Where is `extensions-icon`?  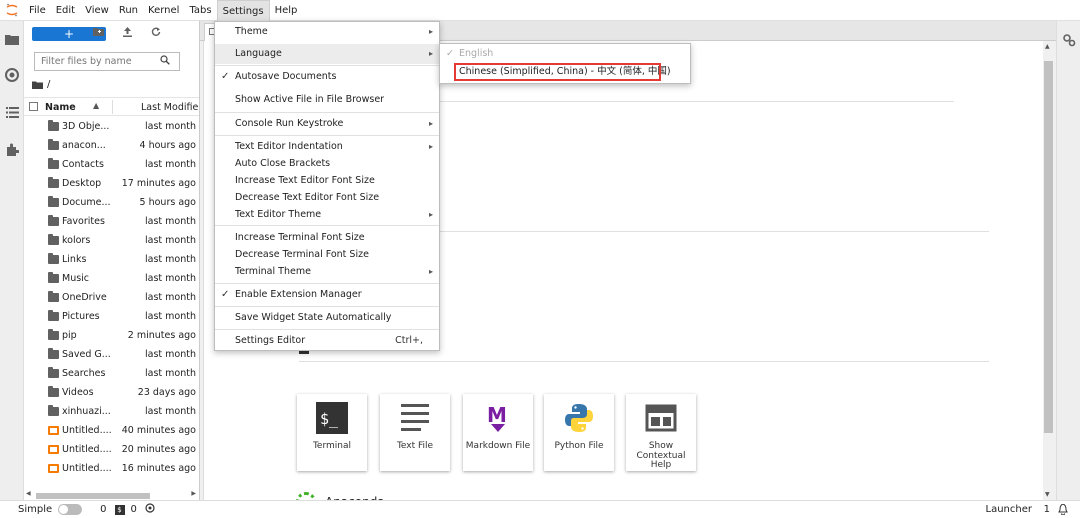
extensions-icon is located at coordinates (12, 149).